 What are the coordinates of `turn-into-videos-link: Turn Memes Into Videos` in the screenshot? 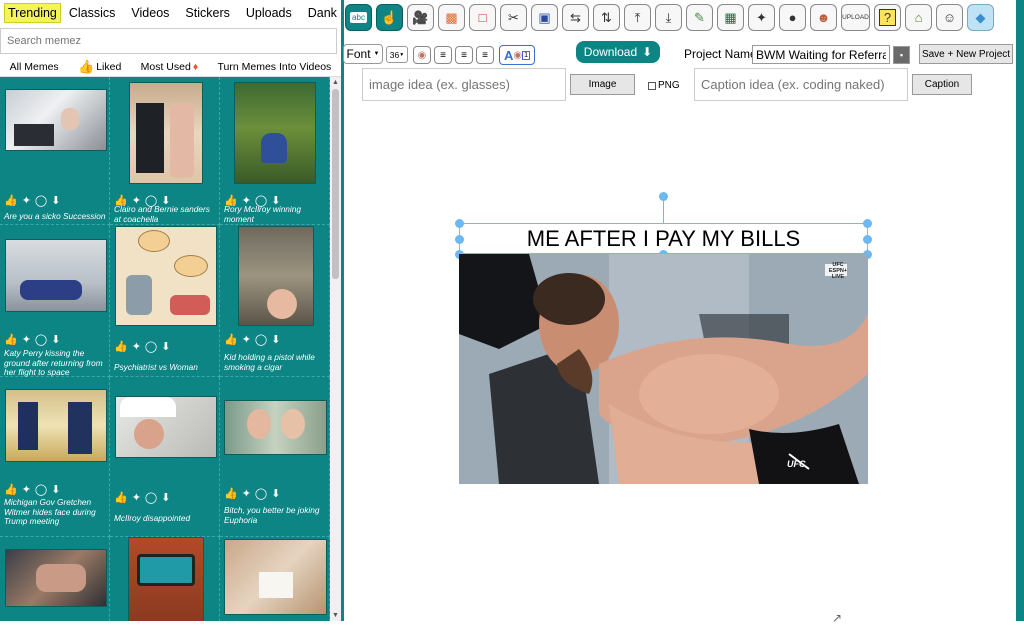 It's located at (275, 67).